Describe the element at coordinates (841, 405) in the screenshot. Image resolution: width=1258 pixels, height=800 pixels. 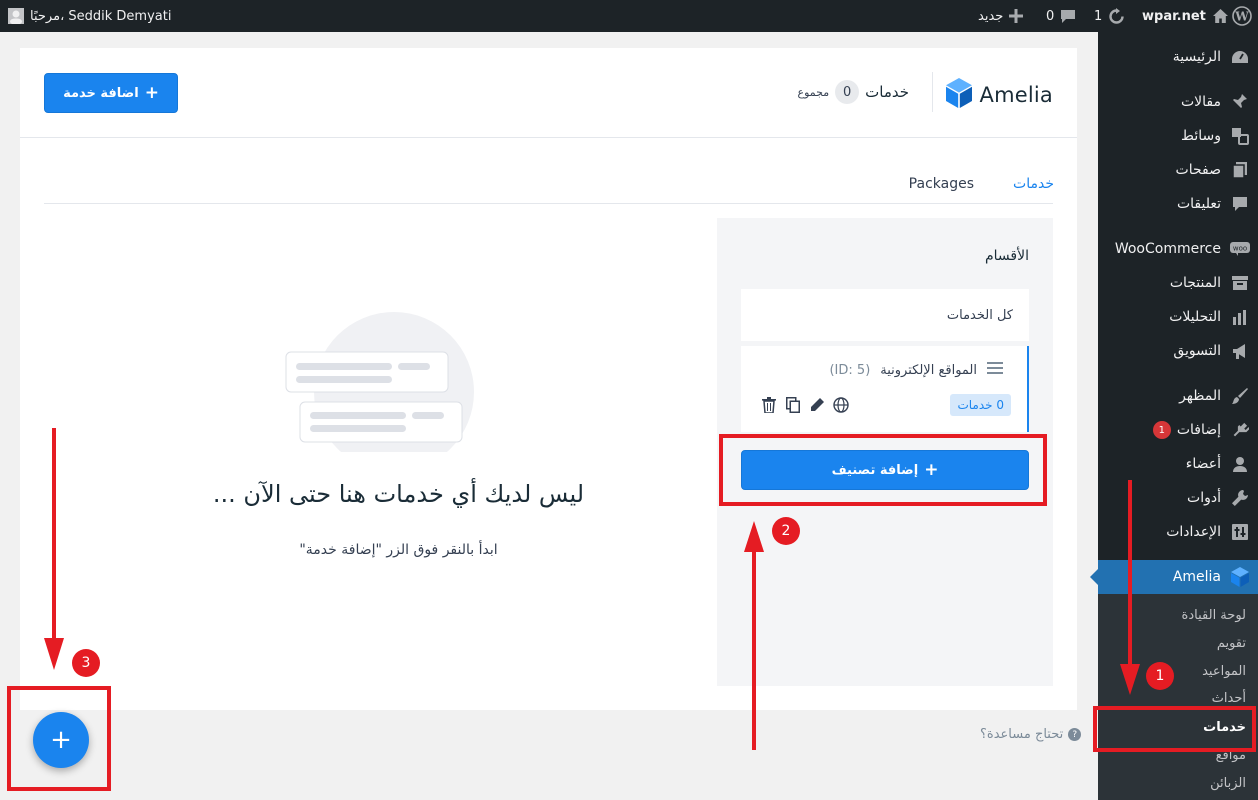
I see `globe-icon` at that location.